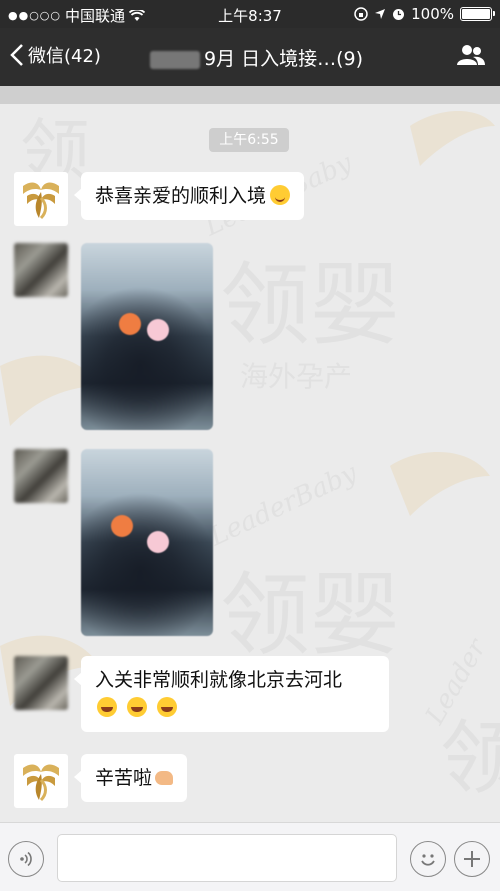 The width and height of the screenshot is (500, 891). Describe the element at coordinates (477, 14) in the screenshot. I see `battery-icon` at that location.